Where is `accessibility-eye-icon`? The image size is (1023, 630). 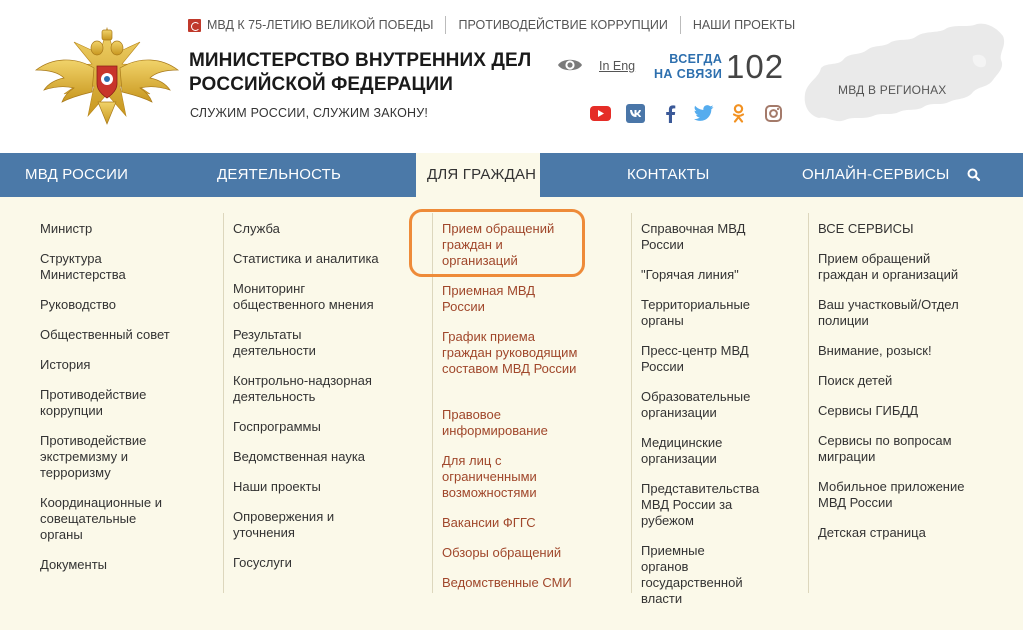
accessibility-eye-icon is located at coordinates (570, 65).